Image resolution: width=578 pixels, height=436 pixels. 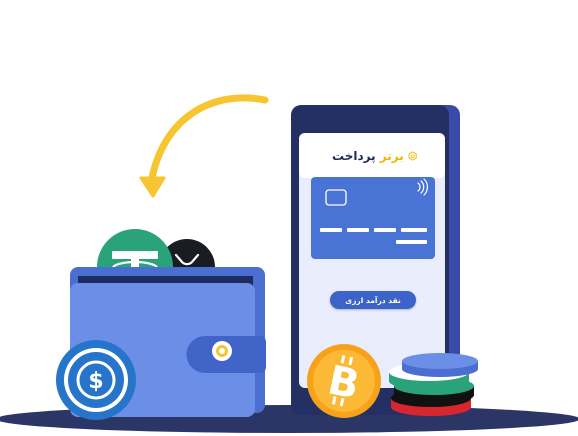 I want to click on credit-card, so click(x=373, y=218).